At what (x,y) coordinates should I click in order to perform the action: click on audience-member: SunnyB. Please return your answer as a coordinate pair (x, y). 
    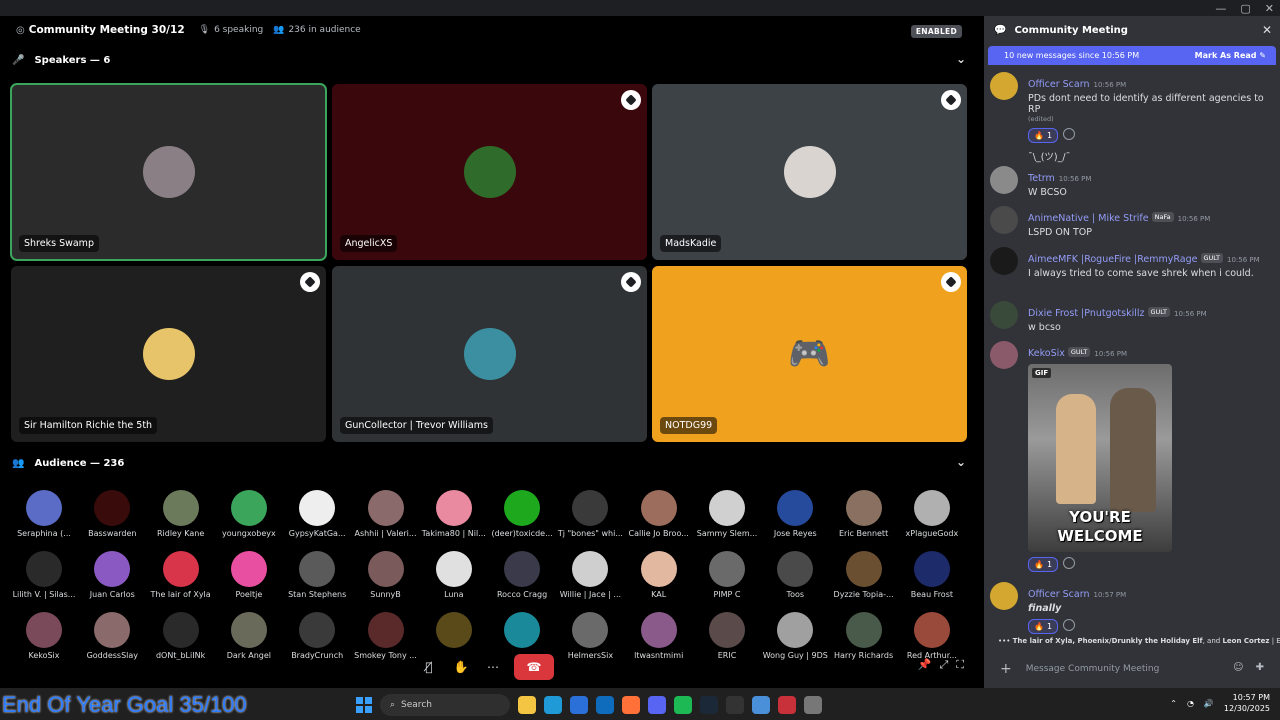
    Looking at the image, I should click on (386, 575).